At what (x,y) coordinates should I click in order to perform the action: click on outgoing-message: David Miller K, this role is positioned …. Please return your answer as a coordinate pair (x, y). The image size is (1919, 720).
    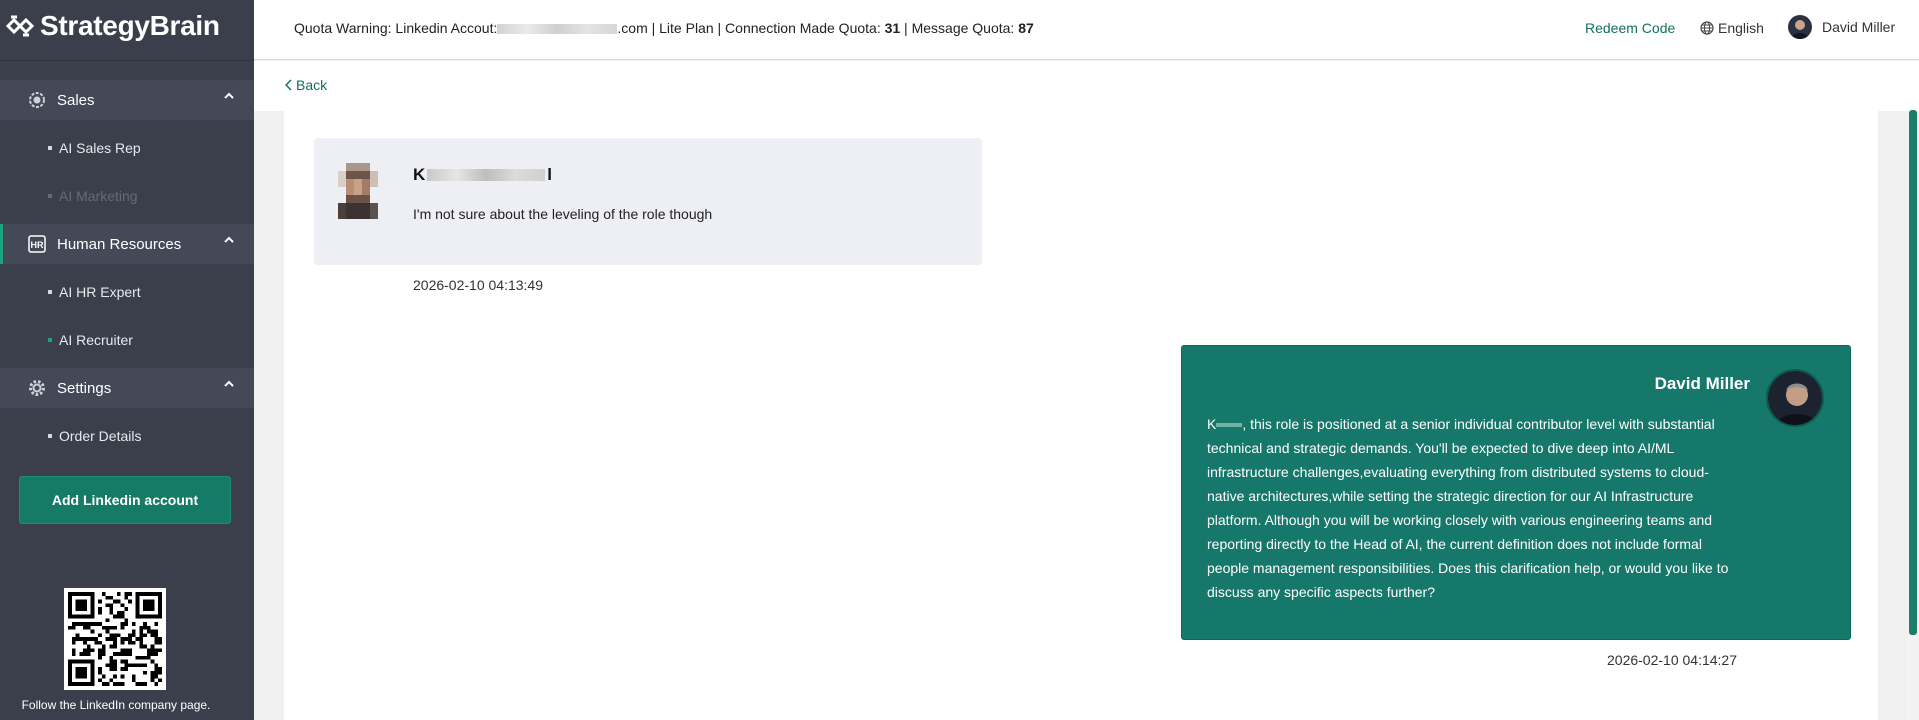
    Looking at the image, I should click on (1516, 492).